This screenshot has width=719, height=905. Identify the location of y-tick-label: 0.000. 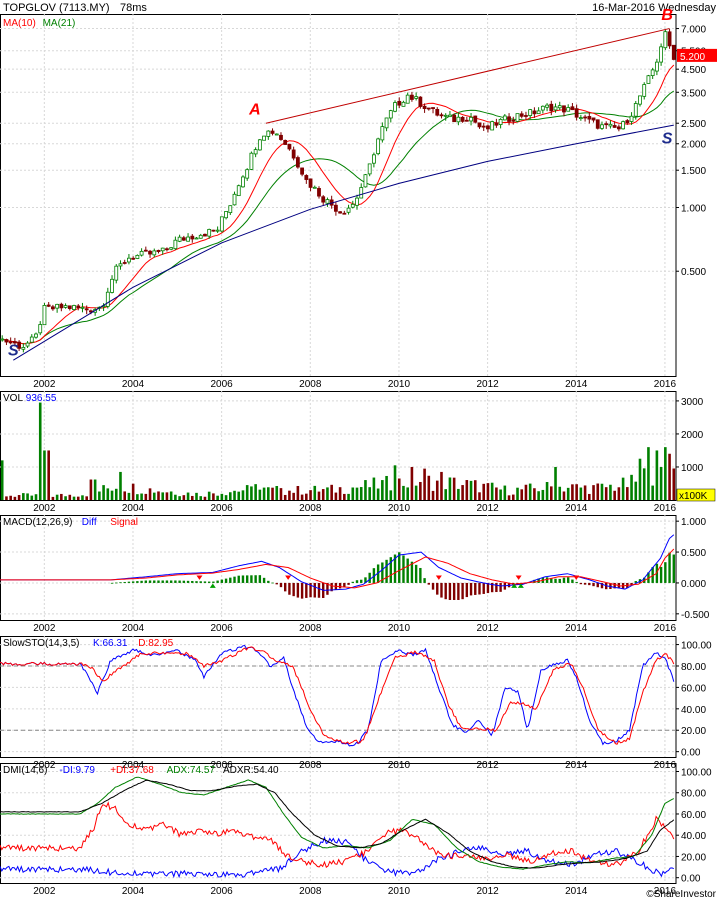
(693, 584).